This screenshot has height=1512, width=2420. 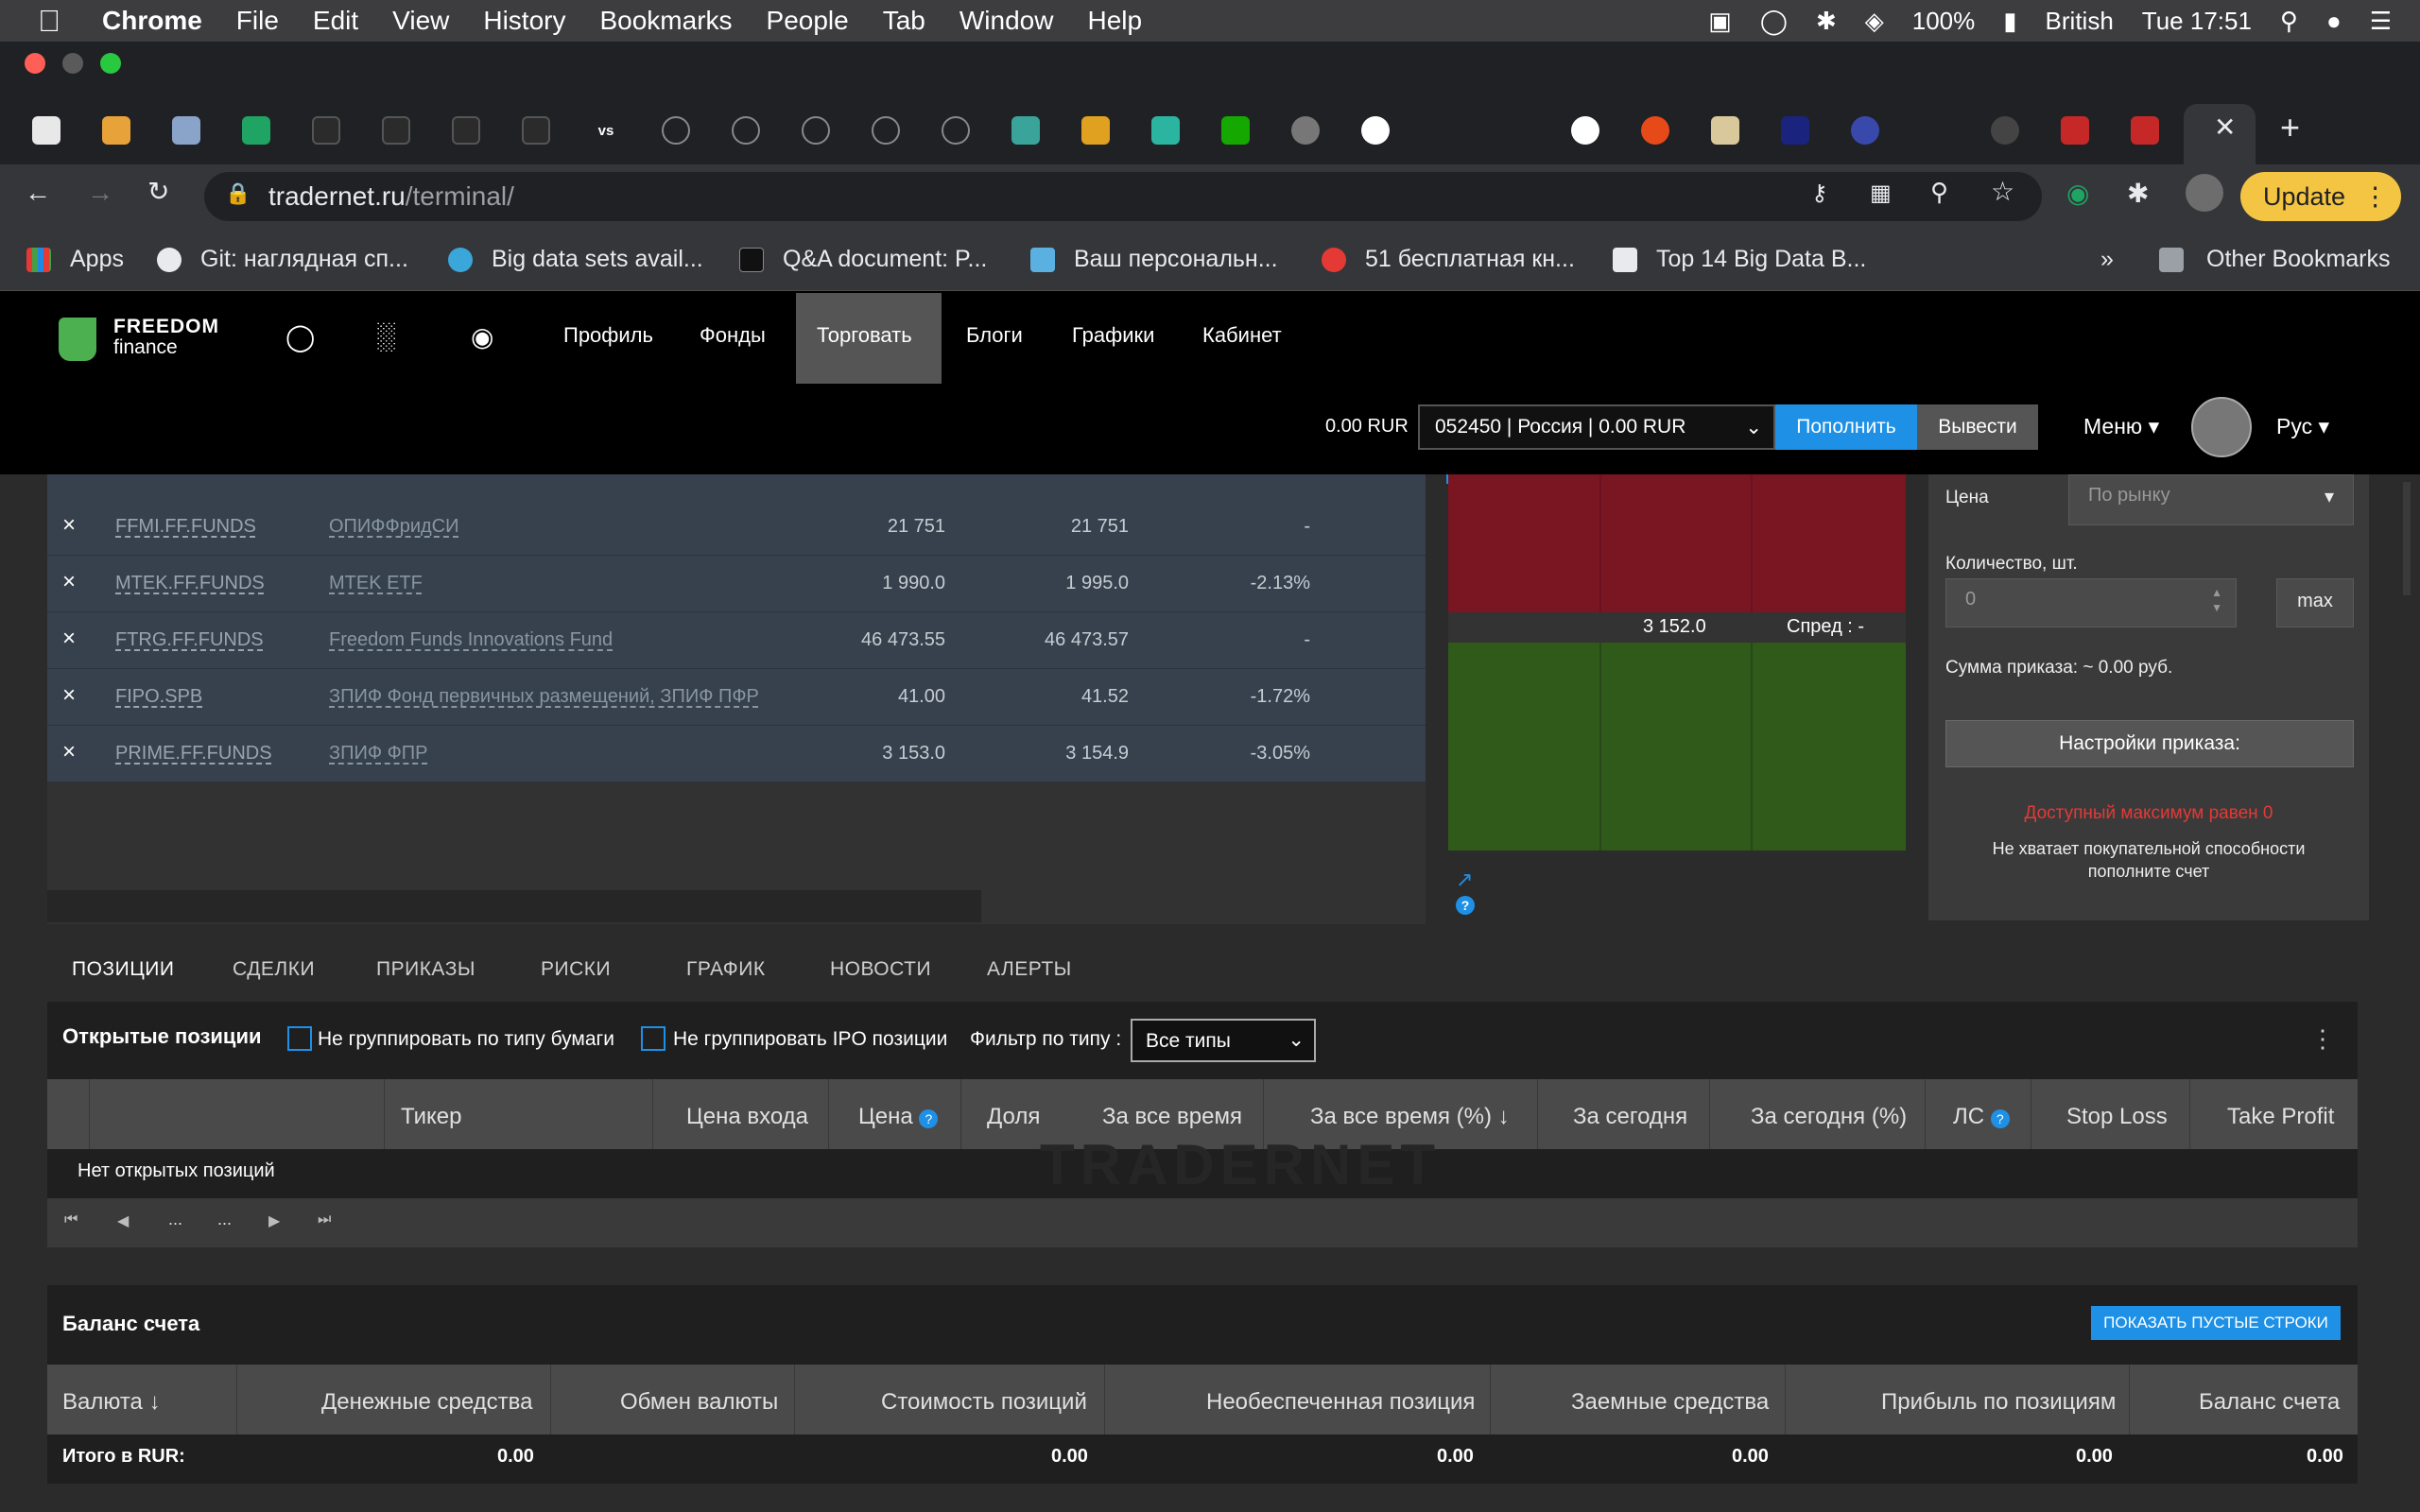 I want to click on menu-help: Help, so click(x=1114, y=21).